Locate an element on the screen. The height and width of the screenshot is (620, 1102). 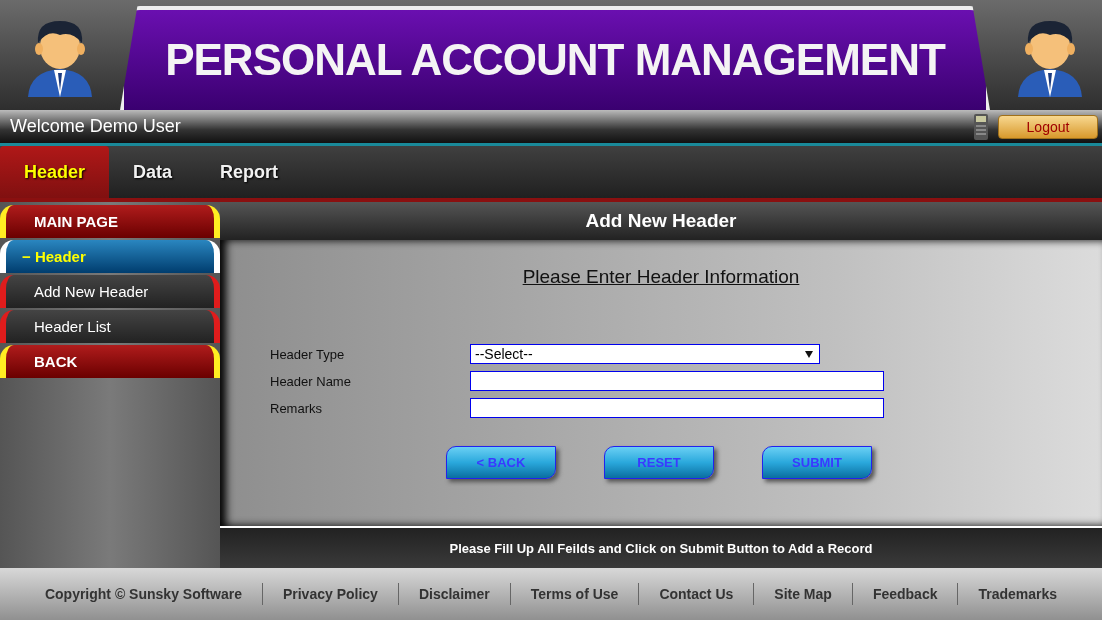
footer-link: Disclaimer is located at coordinates (453, 594).